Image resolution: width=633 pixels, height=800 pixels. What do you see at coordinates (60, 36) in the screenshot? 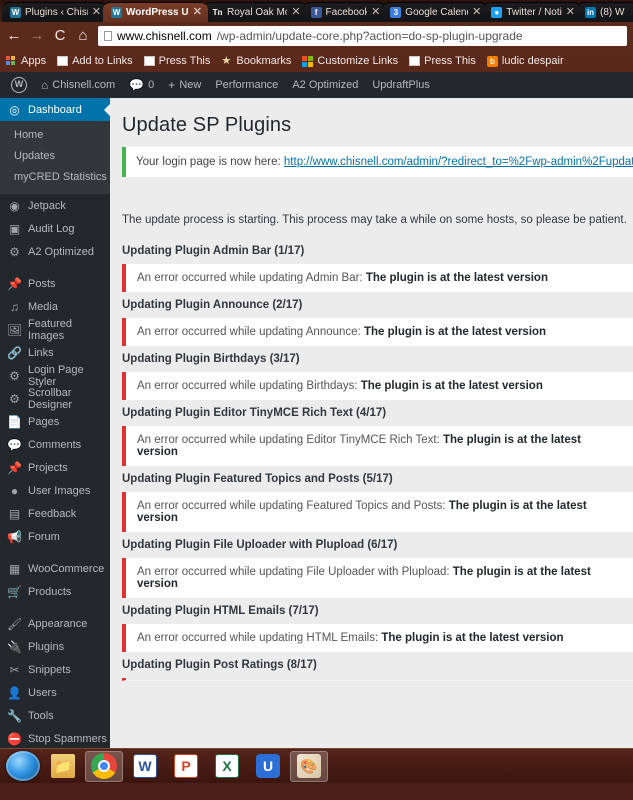
I see `reload-icon: C` at bounding box center [60, 36].